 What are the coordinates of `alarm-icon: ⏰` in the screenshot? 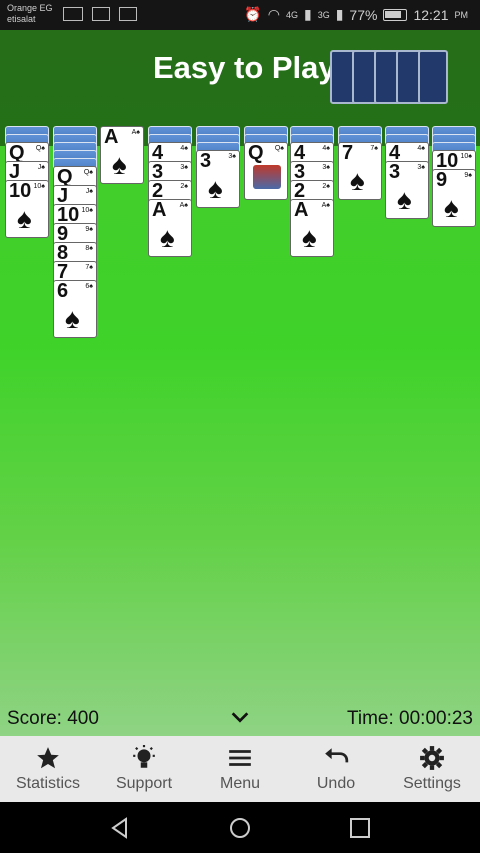 It's located at (253, 14).